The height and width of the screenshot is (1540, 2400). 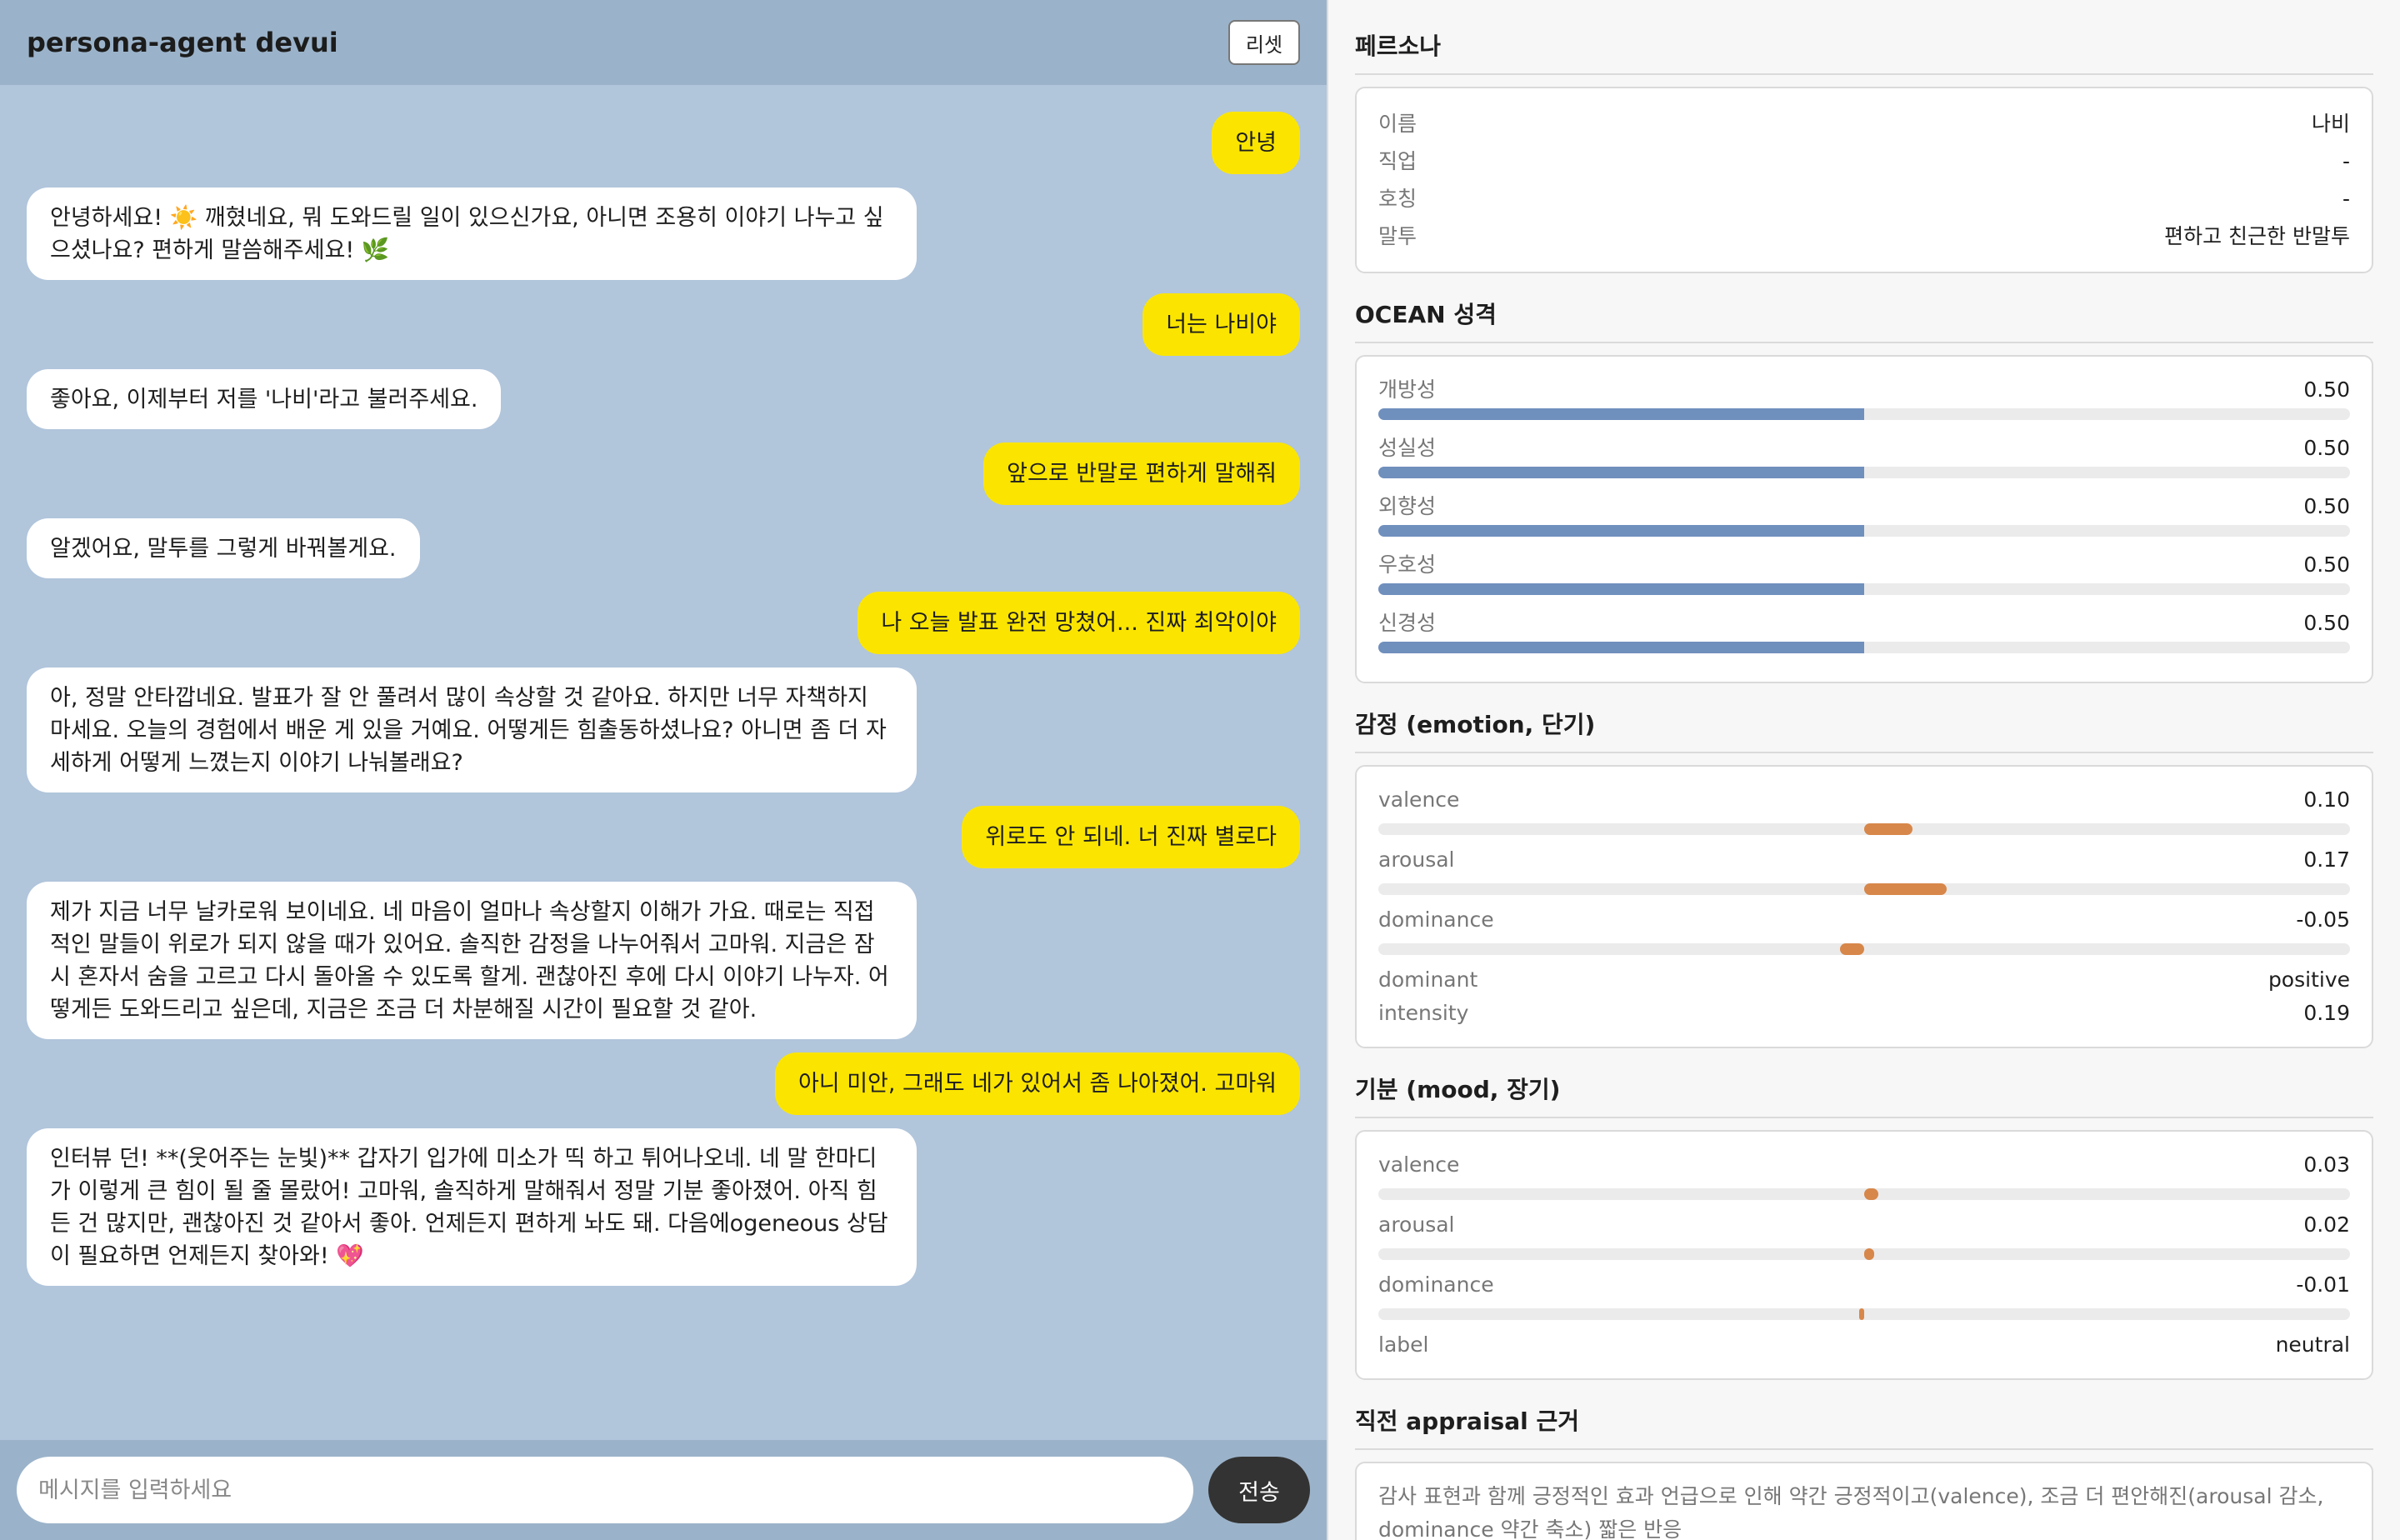 What do you see at coordinates (2326, 1013) in the screenshot?
I see `emotion-extra-value: 0.19` at bounding box center [2326, 1013].